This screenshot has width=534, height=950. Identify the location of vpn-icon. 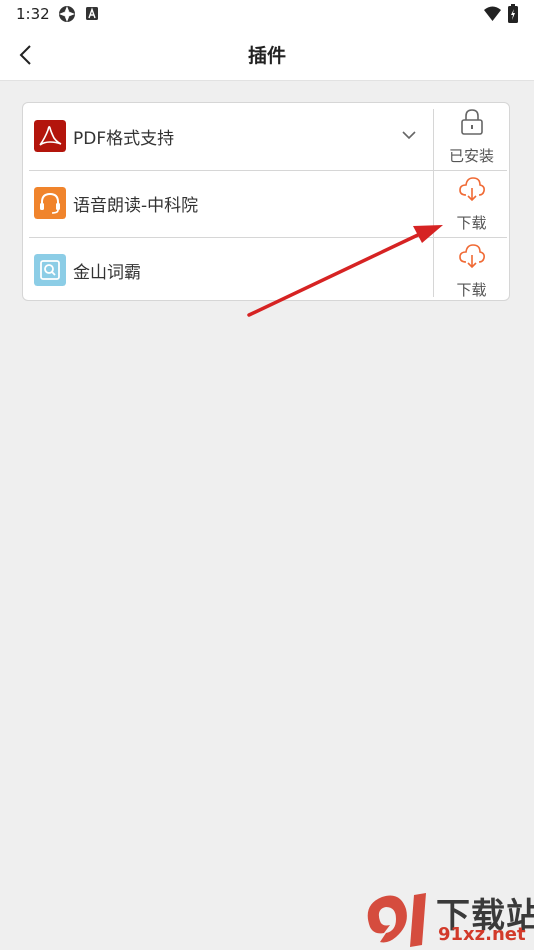
(67, 14).